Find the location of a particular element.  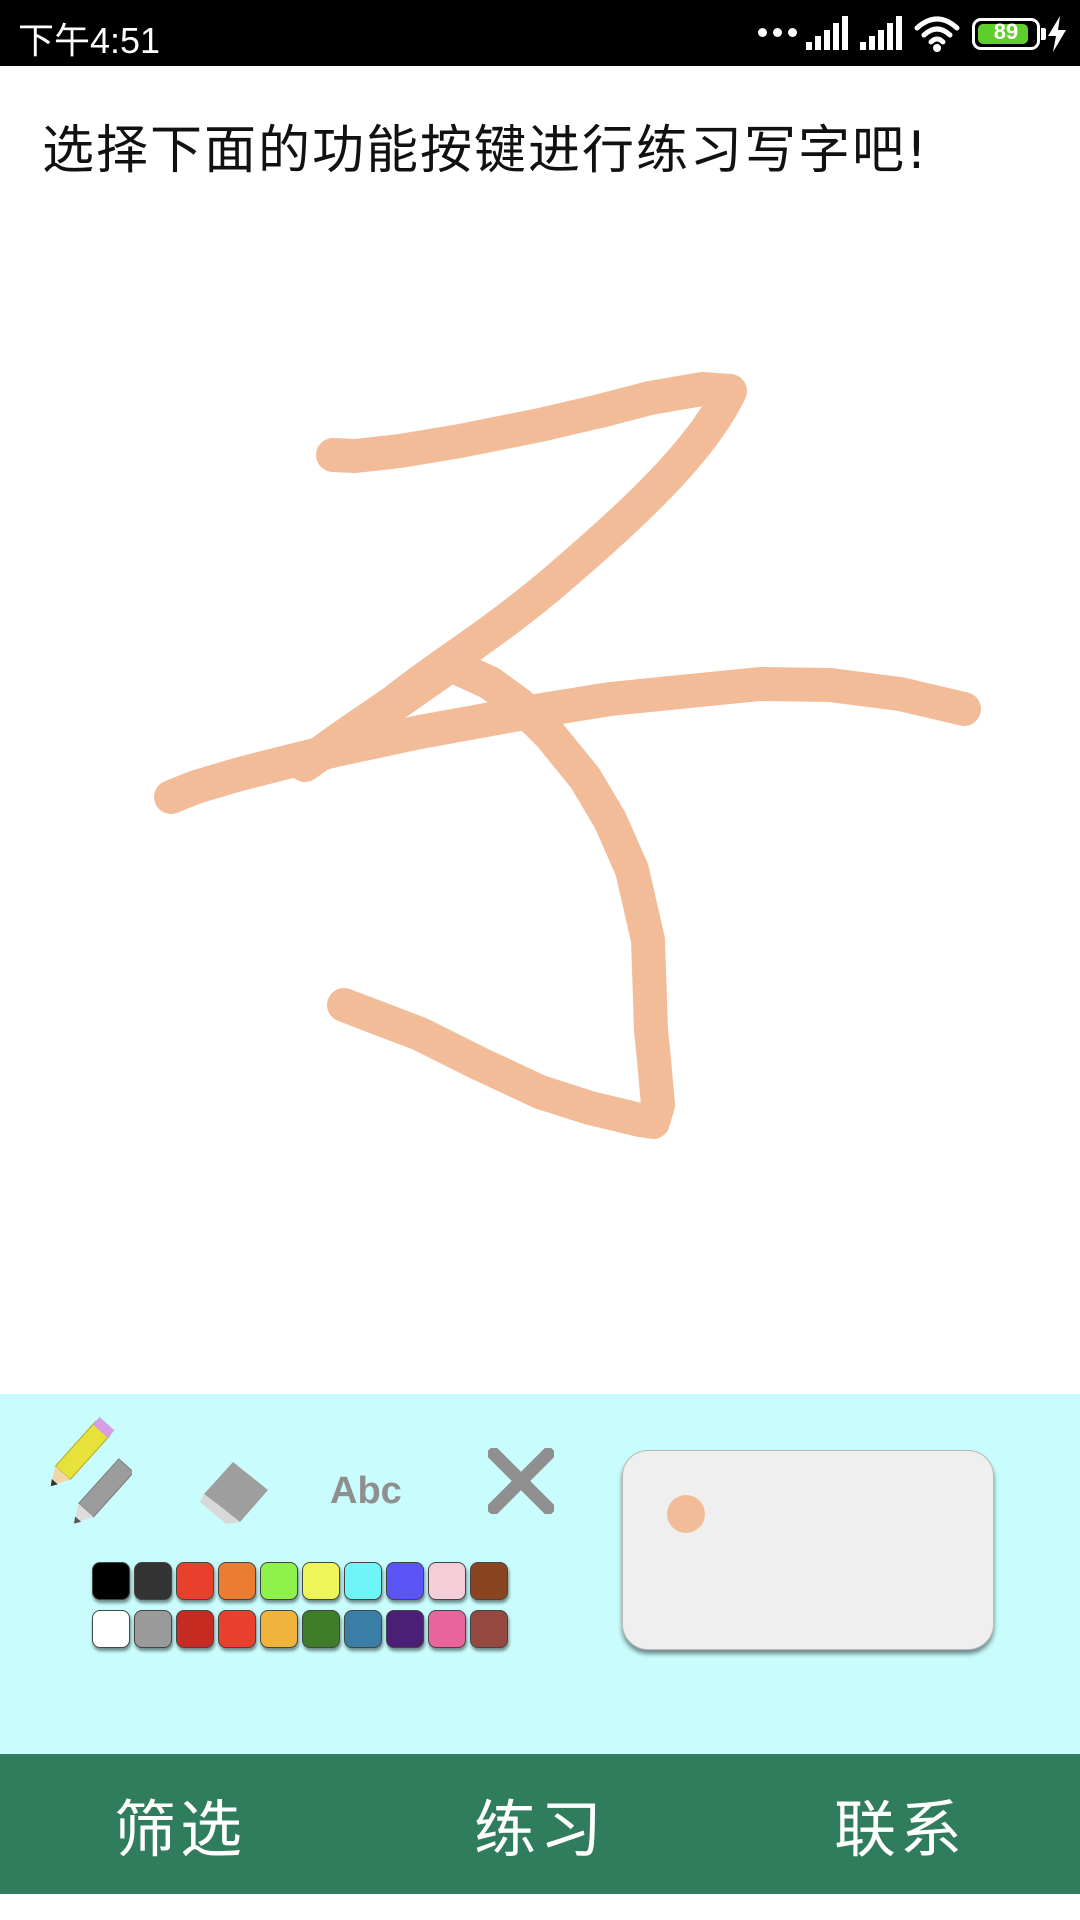

bottom-band is located at coordinates (540, 1907).